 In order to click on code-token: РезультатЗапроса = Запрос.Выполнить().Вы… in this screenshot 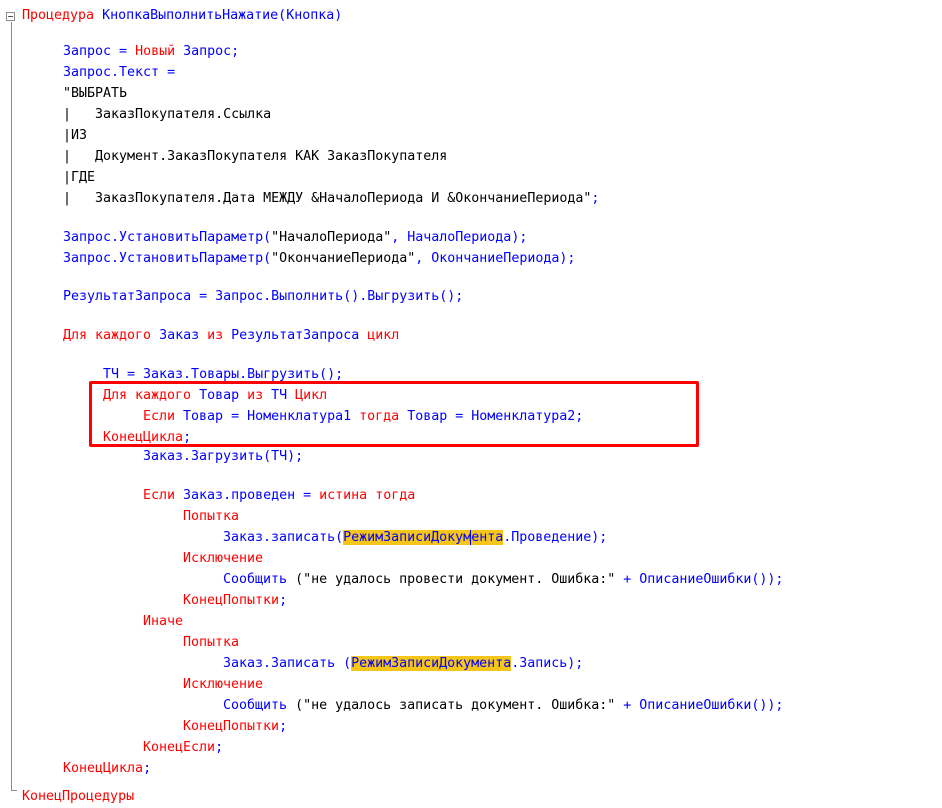, I will do `click(263, 296)`.